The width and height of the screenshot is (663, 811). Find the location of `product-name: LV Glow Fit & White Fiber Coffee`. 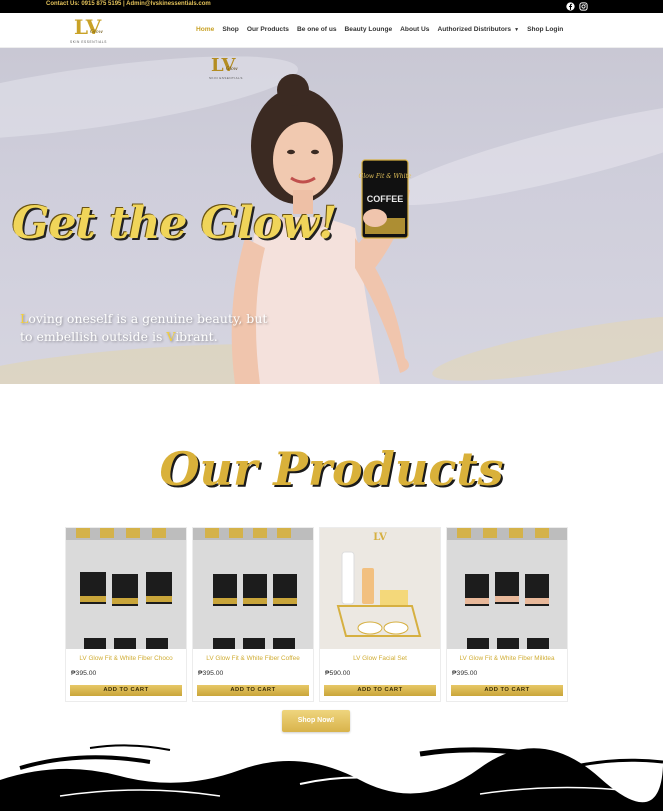

product-name: LV Glow Fit & White Fiber Coffee is located at coordinates (253, 658).